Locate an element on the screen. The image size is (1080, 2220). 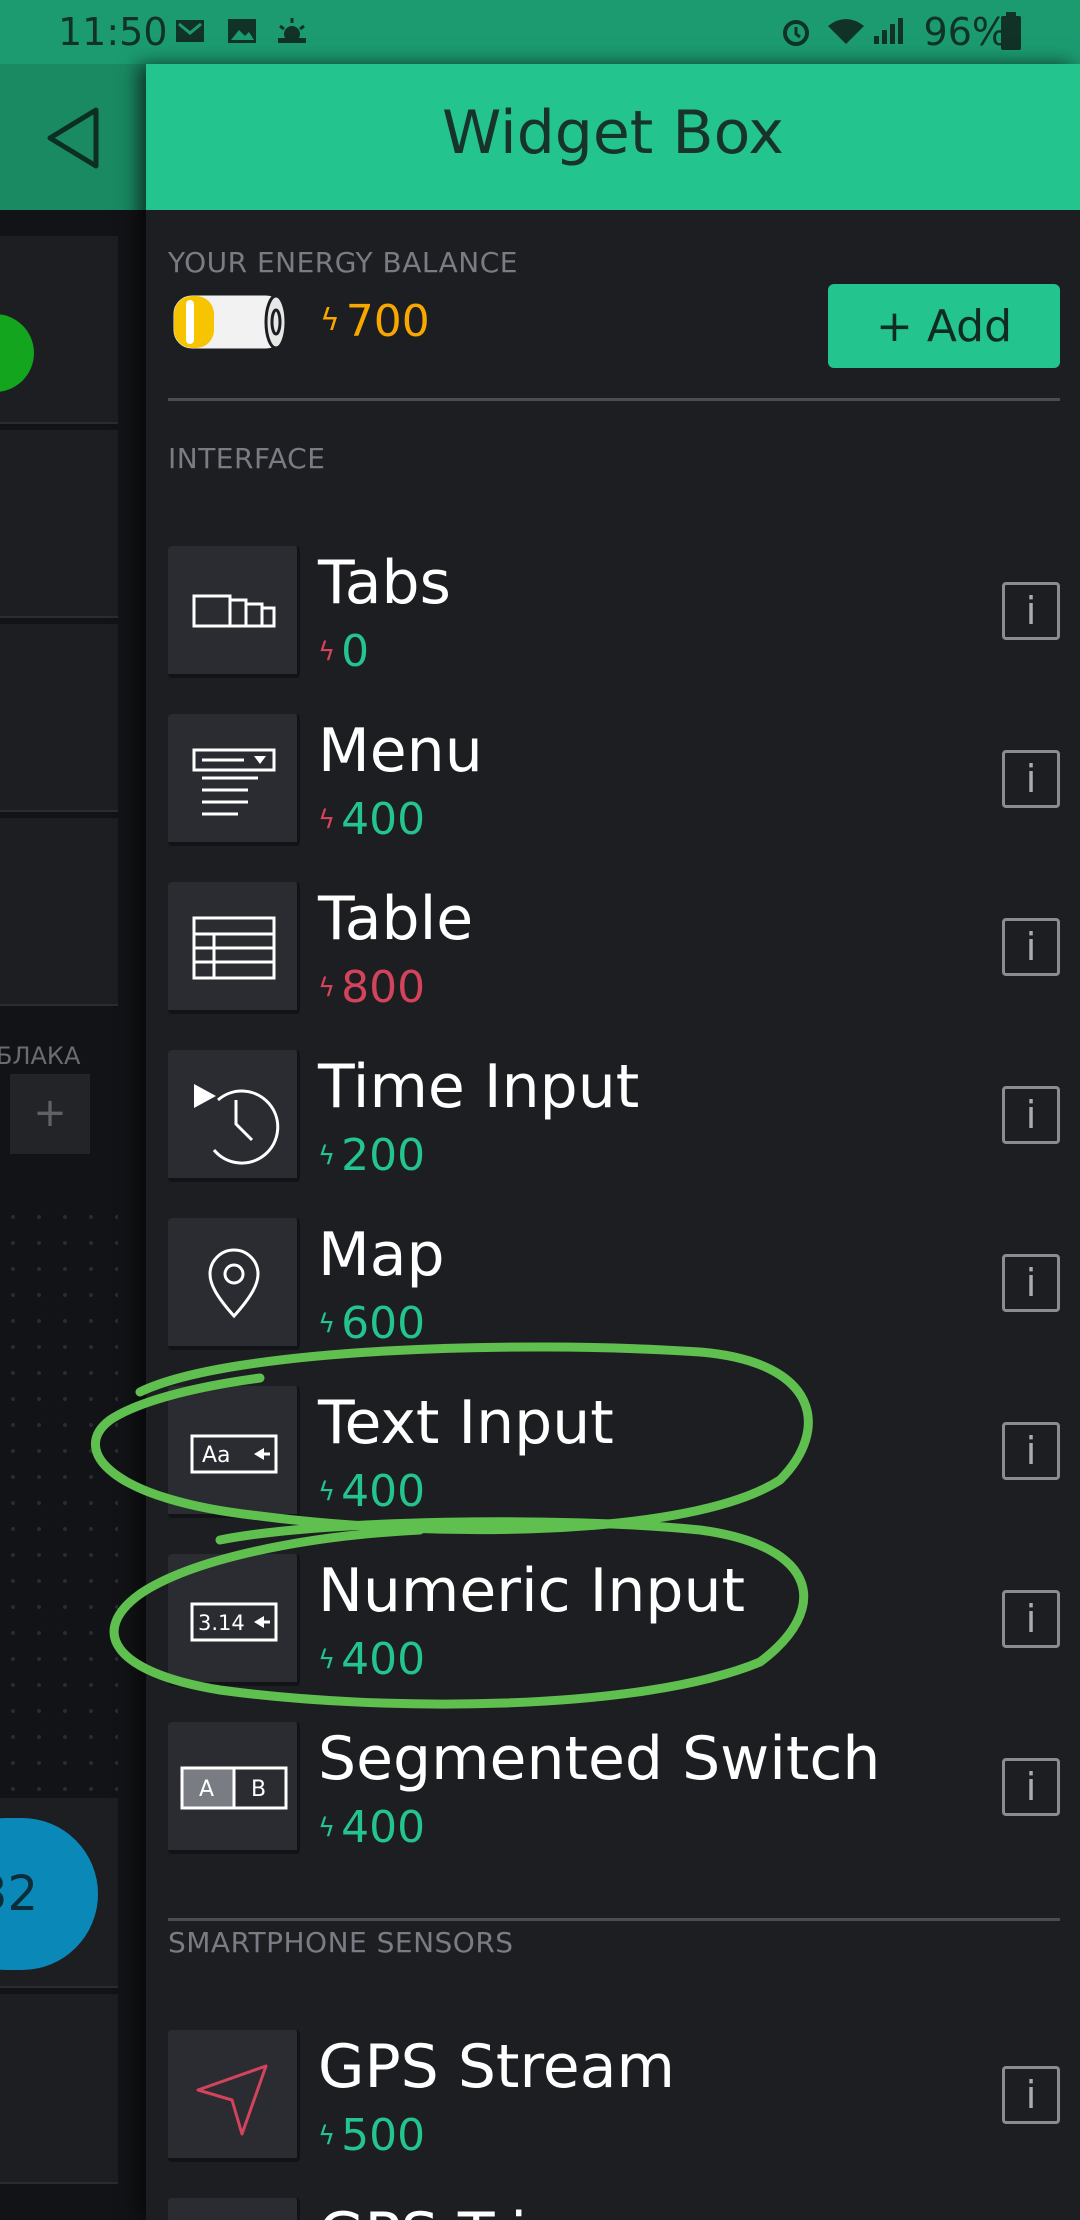
menu-icon is located at coordinates (234, 780).